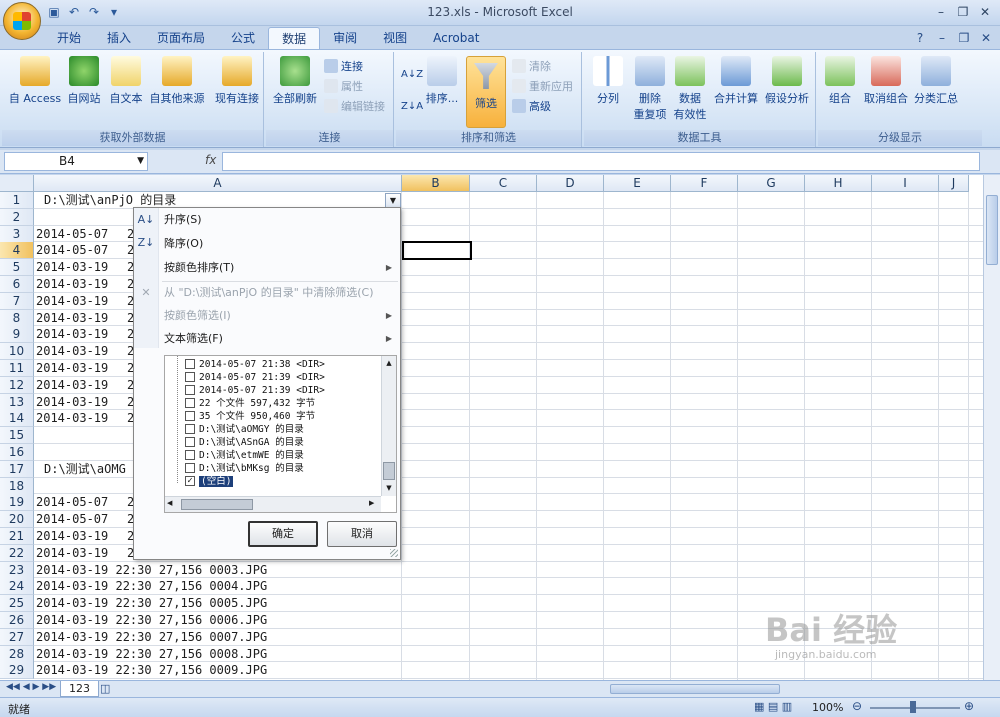 The height and width of the screenshot is (717, 1000). What do you see at coordinates (17, 284) in the screenshot?
I see `row-header-6: 6` at bounding box center [17, 284].